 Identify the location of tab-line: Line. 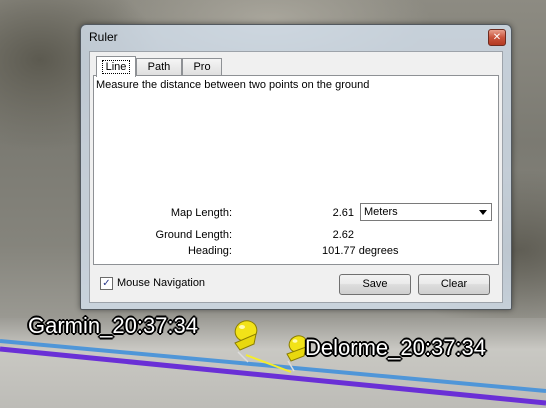
(116, 66).